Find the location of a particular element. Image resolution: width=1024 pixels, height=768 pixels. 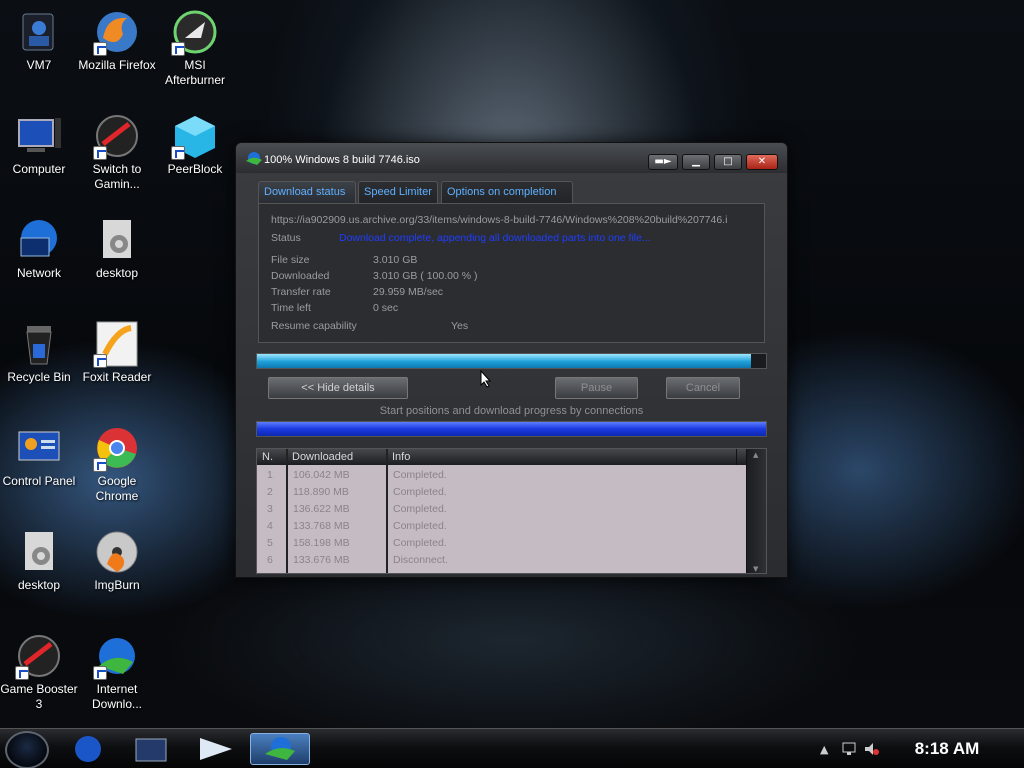

desktop-icon-desktop-ini-2: desktop is located at coordinates (39, 560).